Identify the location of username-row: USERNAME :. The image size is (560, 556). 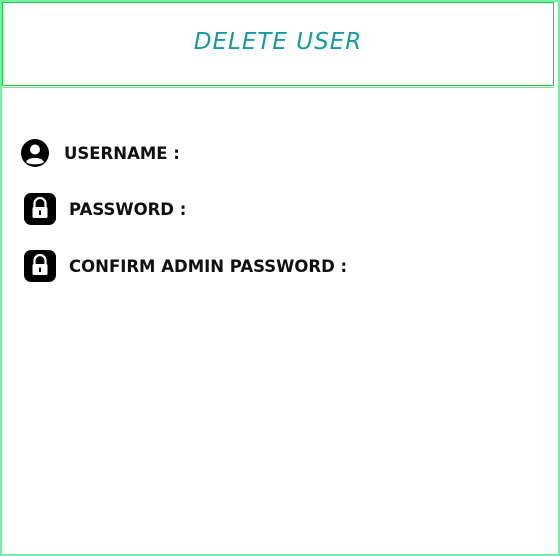
(100, 153).